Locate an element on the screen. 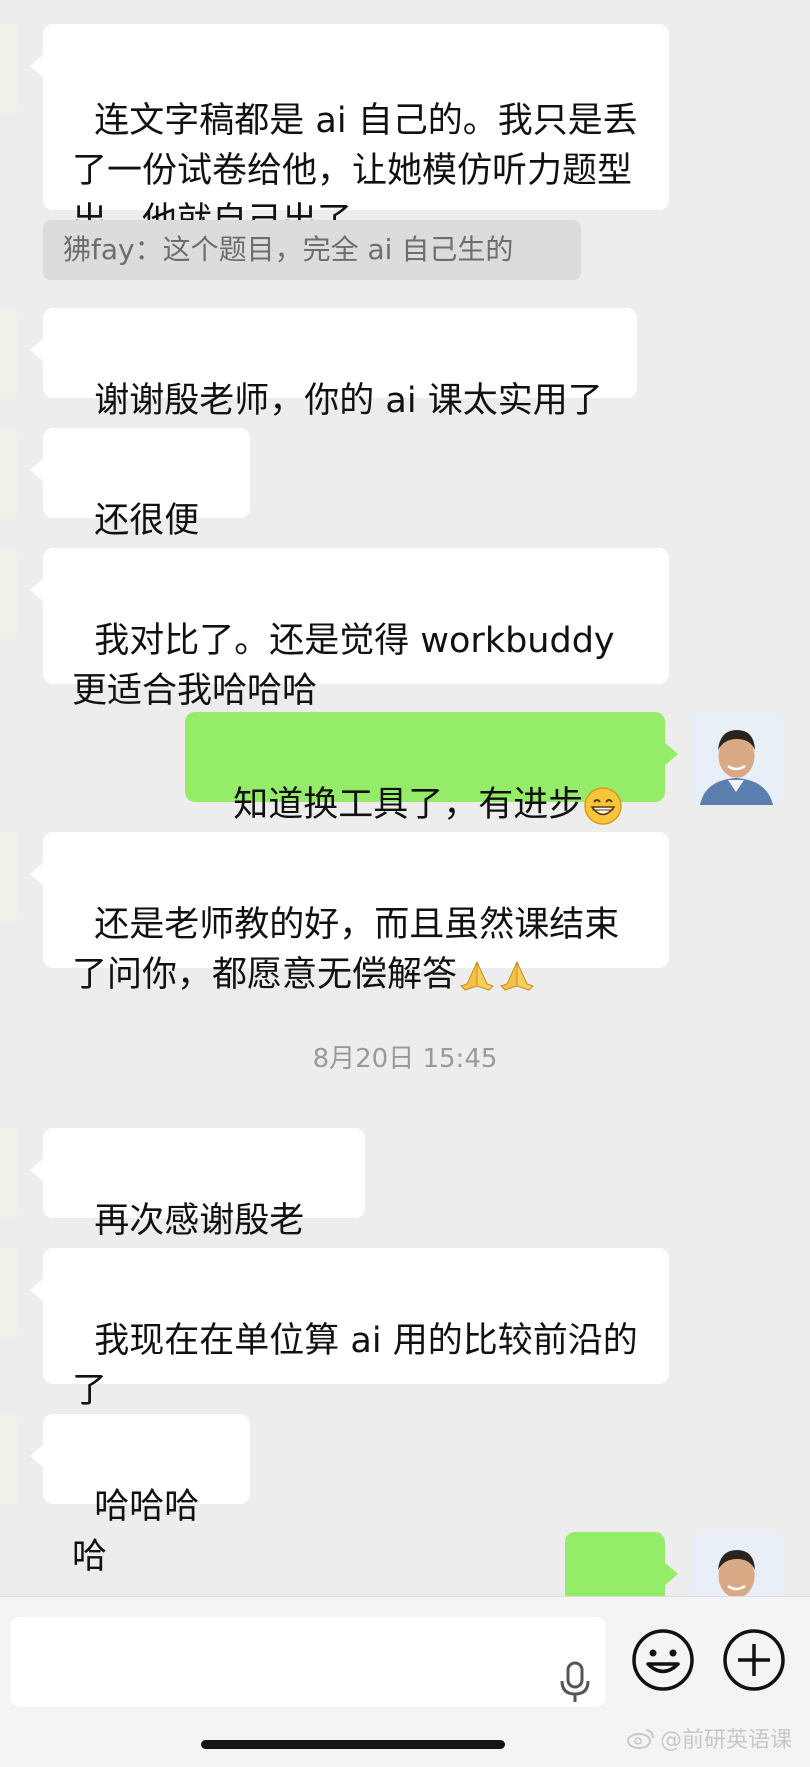 This screenshot has height=1767, width=810. chat-message-incoming: 我现在在单位算 ai 用的比较前沿的了 is located at coordinates (349, 1329).